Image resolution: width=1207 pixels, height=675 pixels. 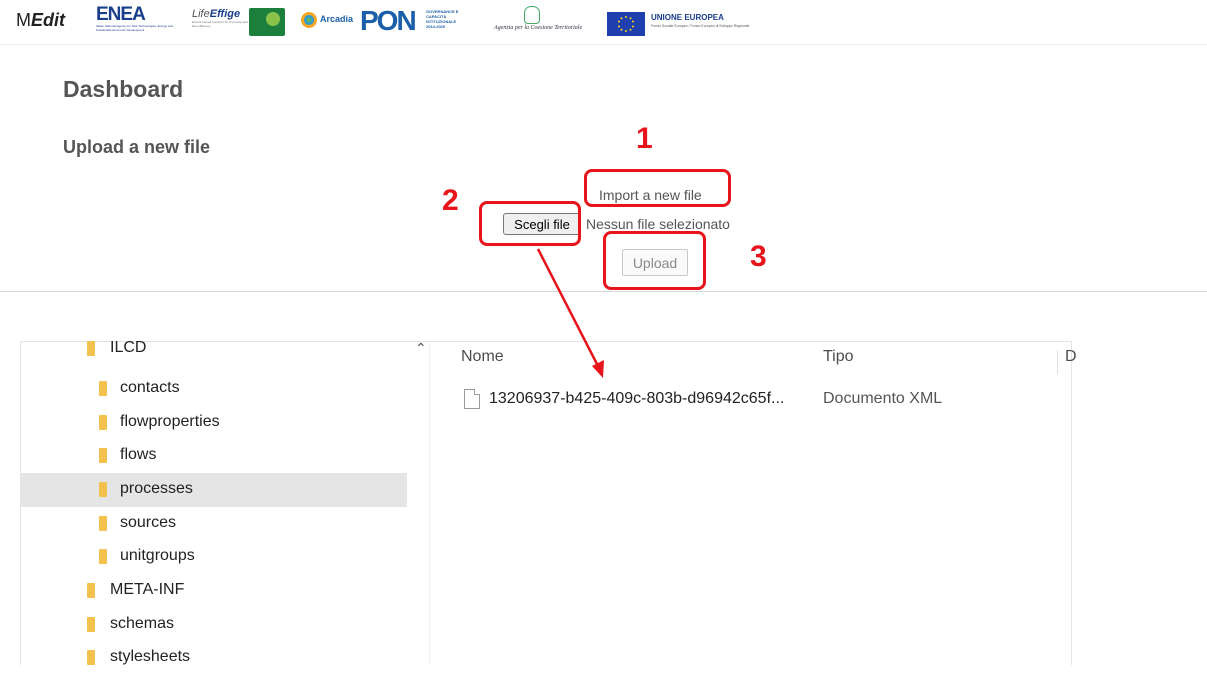 What do you see at coordinates (214, 389) in the screenshot?
I see `tree-item-contacts: contacts` at bounding box center [214, 389].